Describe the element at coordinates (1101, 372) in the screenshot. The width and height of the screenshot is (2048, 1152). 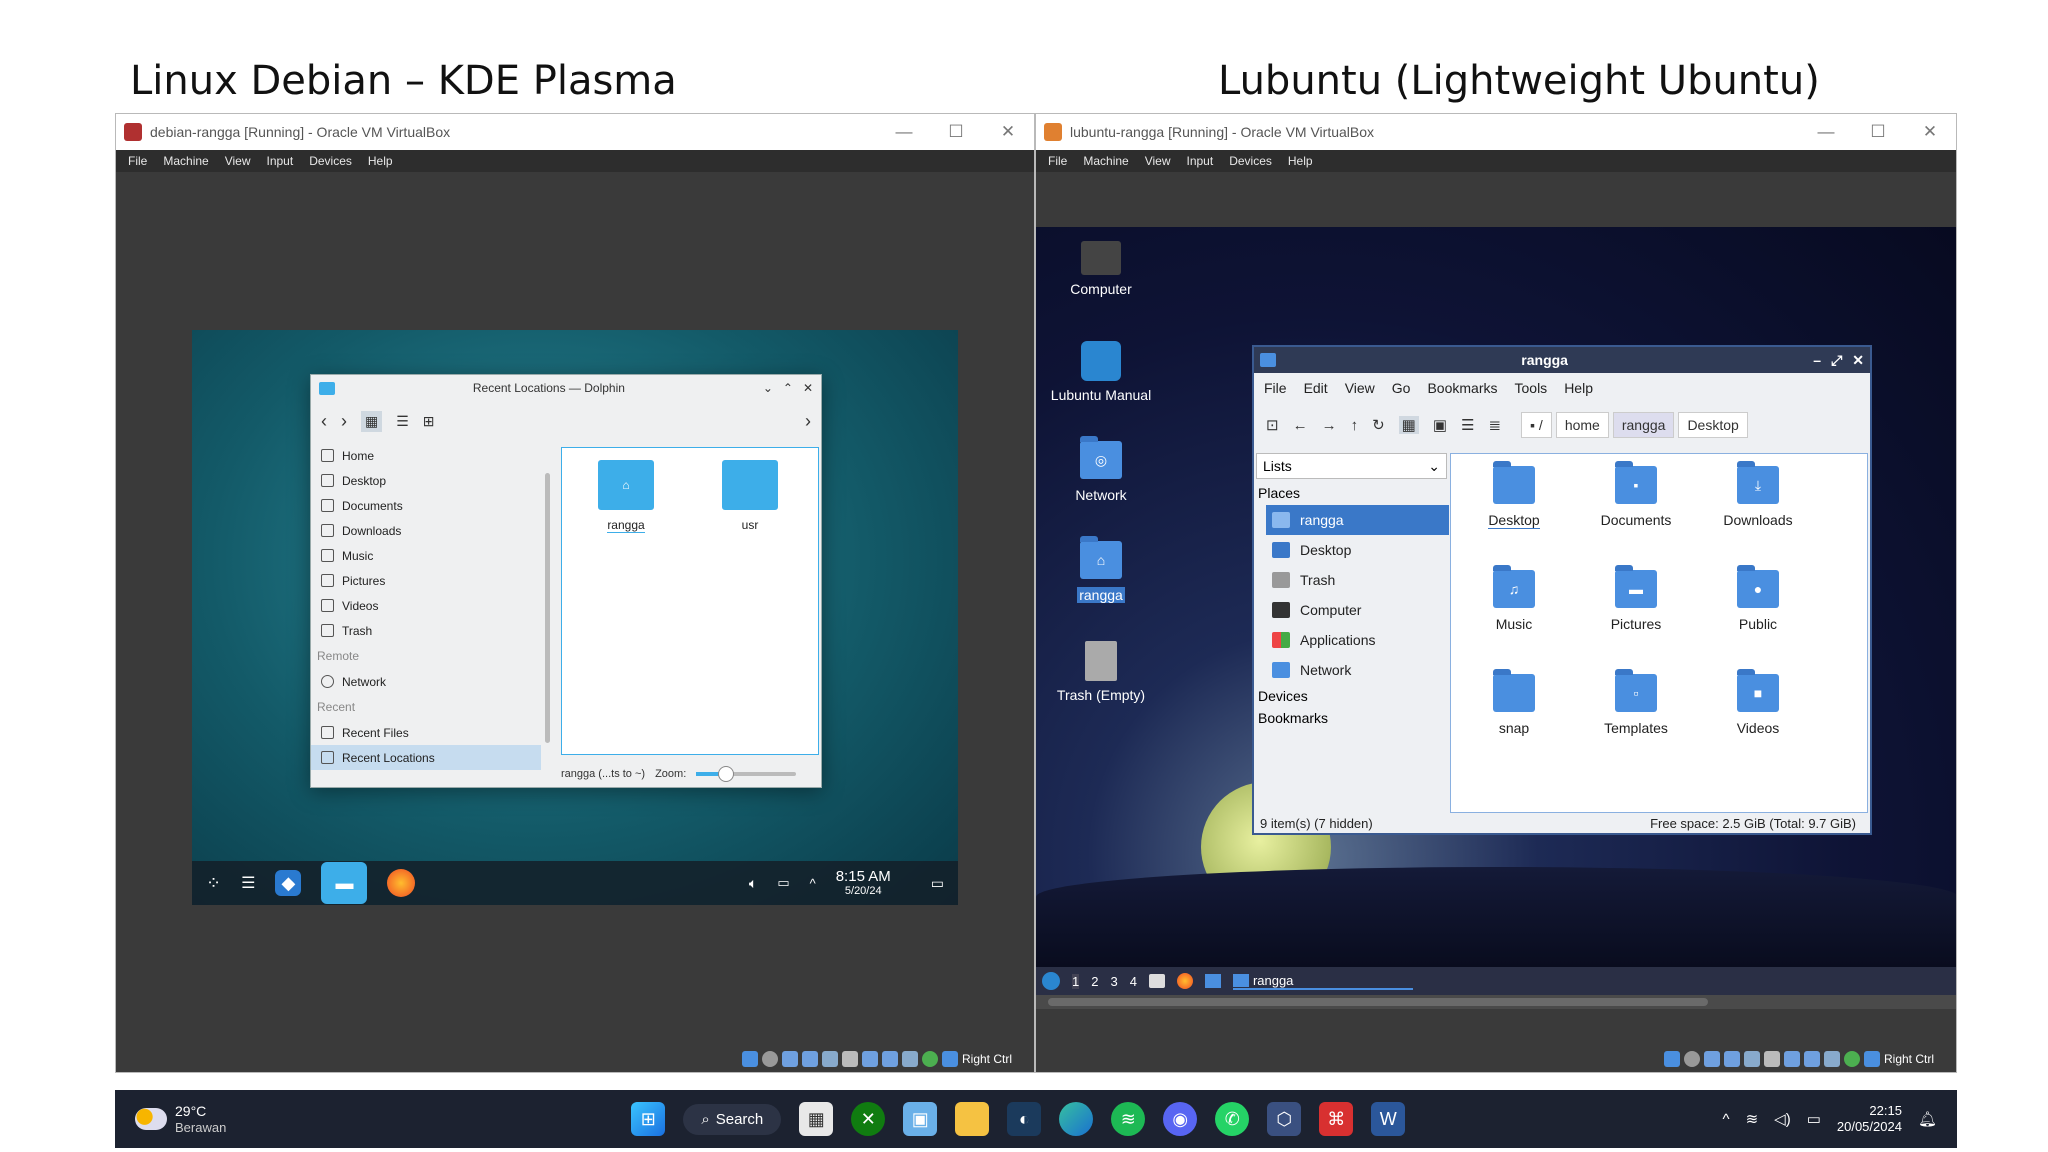
I see `desktop-icon-manual: Lubuntu Manual` at that location.